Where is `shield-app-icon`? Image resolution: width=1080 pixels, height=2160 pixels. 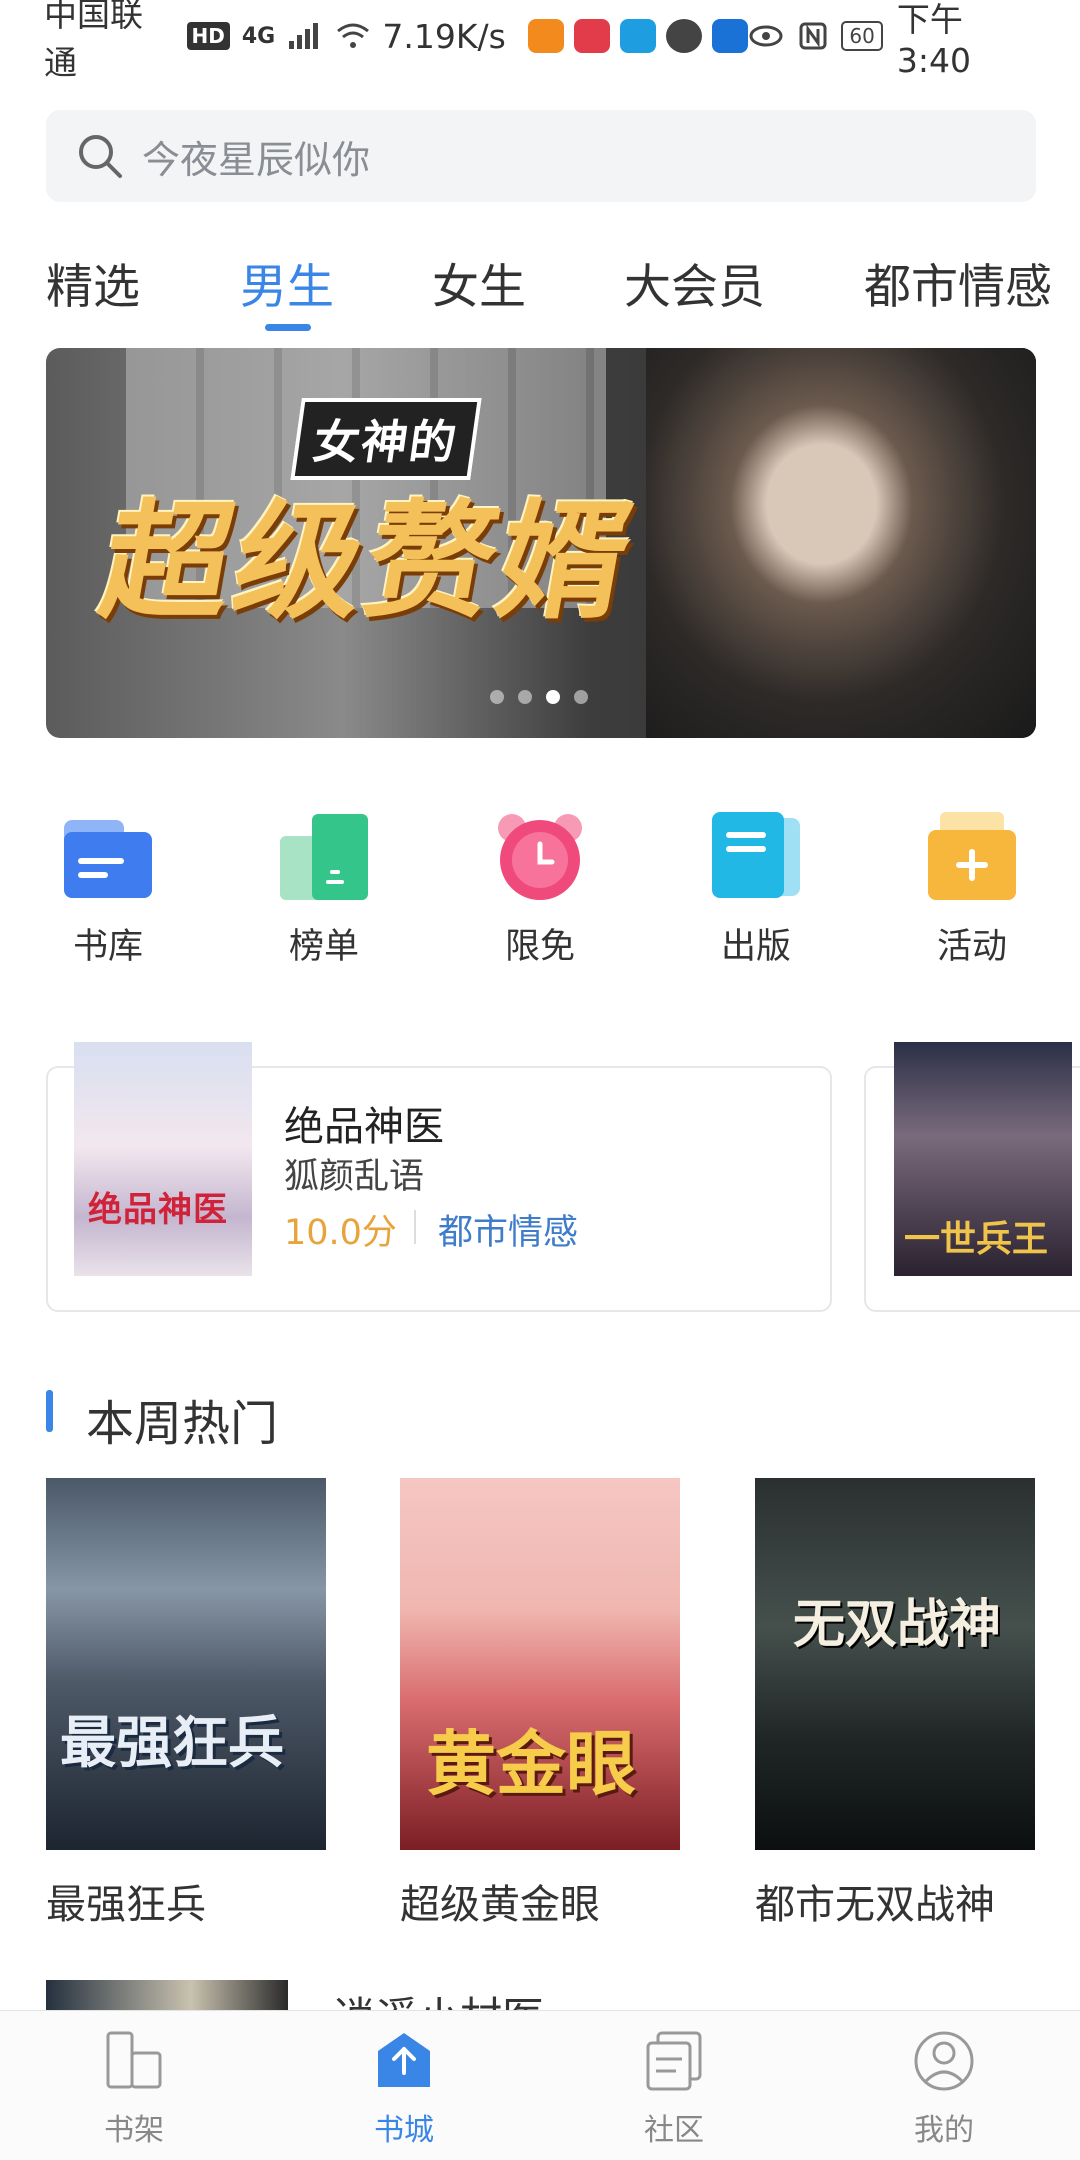
shield-app-icon is located at coordinates (729, 36).